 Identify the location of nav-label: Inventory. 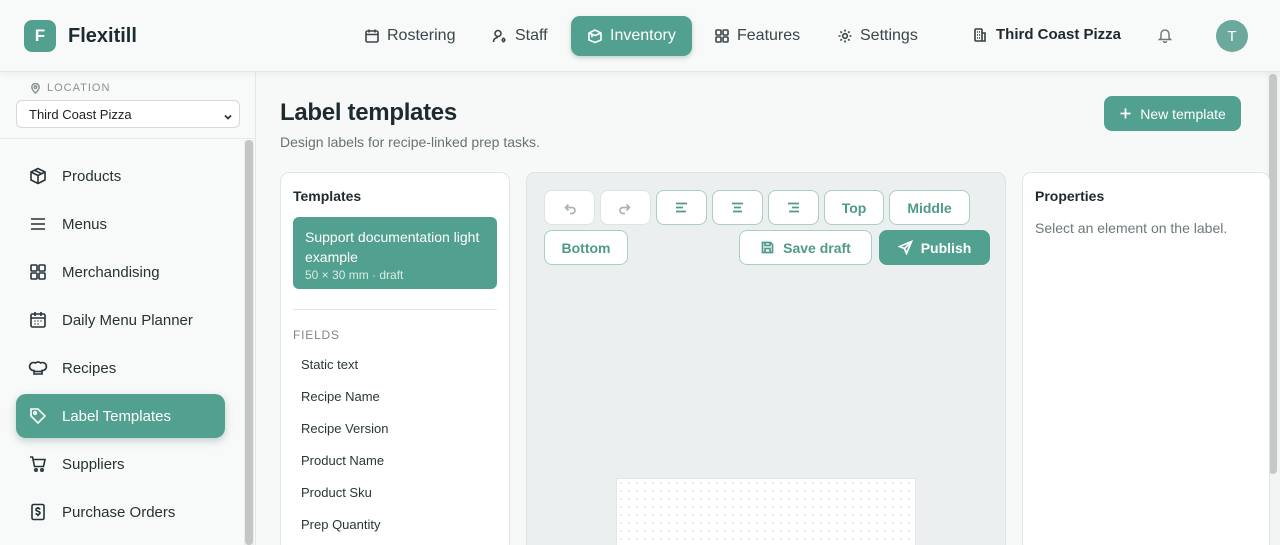
(643, 35).